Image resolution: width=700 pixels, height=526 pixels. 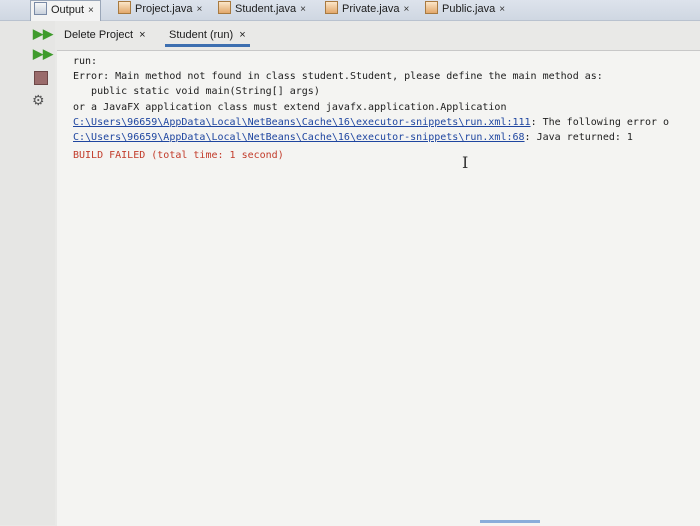 I want to click on rerun-icon: ▶▶, so click(x=43, y=34).